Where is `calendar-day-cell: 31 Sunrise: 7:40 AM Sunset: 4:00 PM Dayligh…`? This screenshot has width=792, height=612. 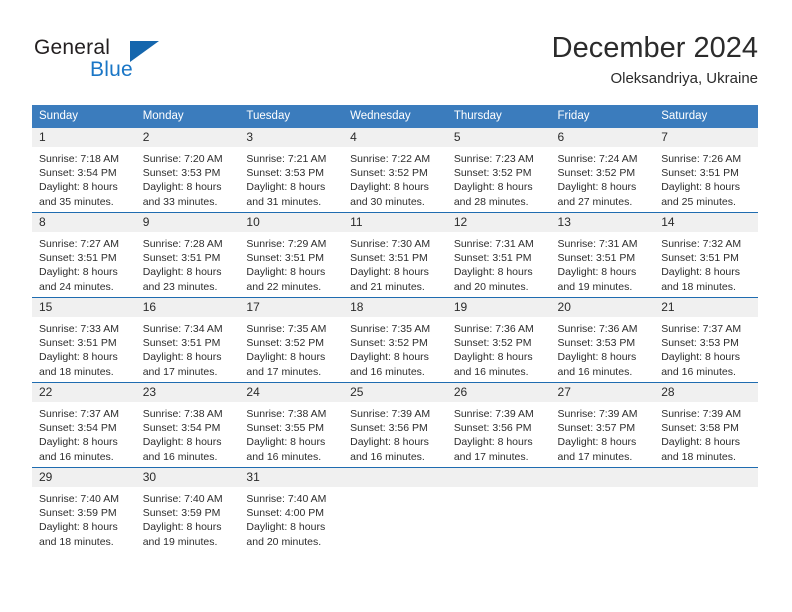
calendar-day-cell: 31 Sunrise: 7:40 AM Sunset: 4:00 PM Dayligh… is located at coordinates (291, 509).